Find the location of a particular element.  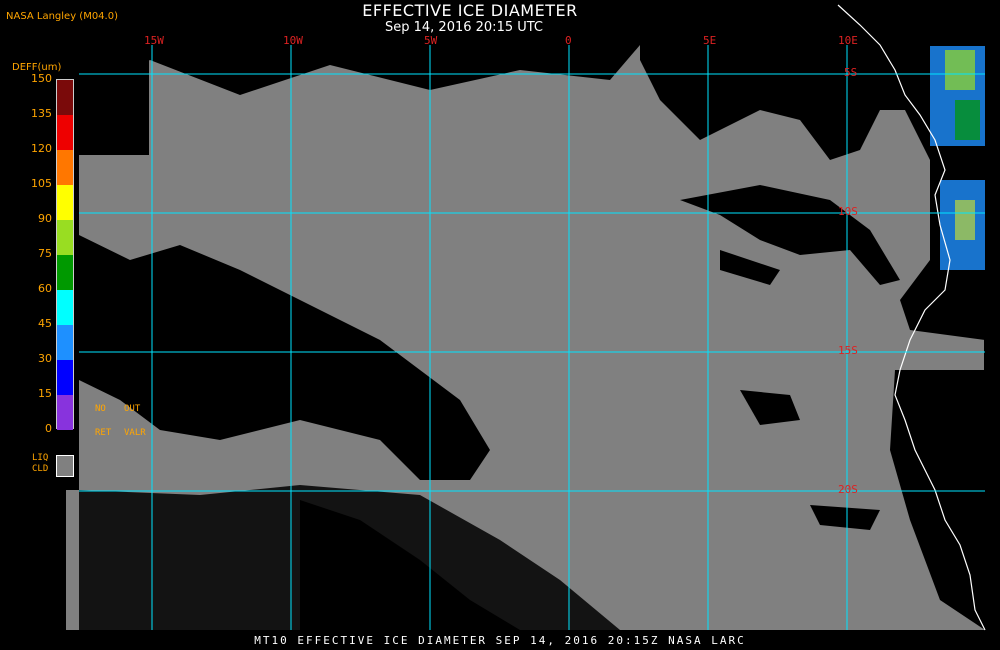

colorbar-tick-label: 15 is located at coordinates (45, 393).